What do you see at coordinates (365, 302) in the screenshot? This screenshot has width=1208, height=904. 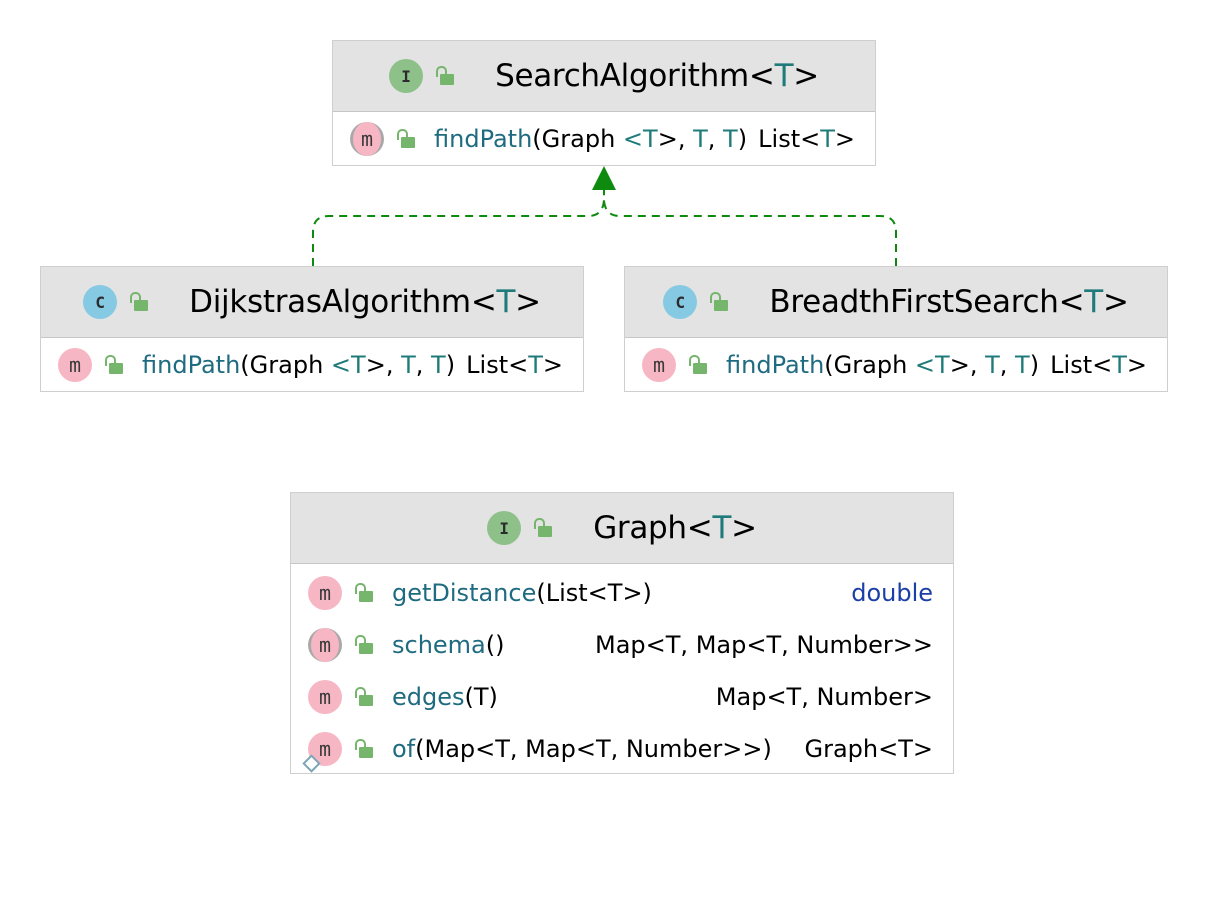 I see `dijkstras-algorithm-title: DijkstrasAlgorithm<T>` at bounding box center [365, 302].